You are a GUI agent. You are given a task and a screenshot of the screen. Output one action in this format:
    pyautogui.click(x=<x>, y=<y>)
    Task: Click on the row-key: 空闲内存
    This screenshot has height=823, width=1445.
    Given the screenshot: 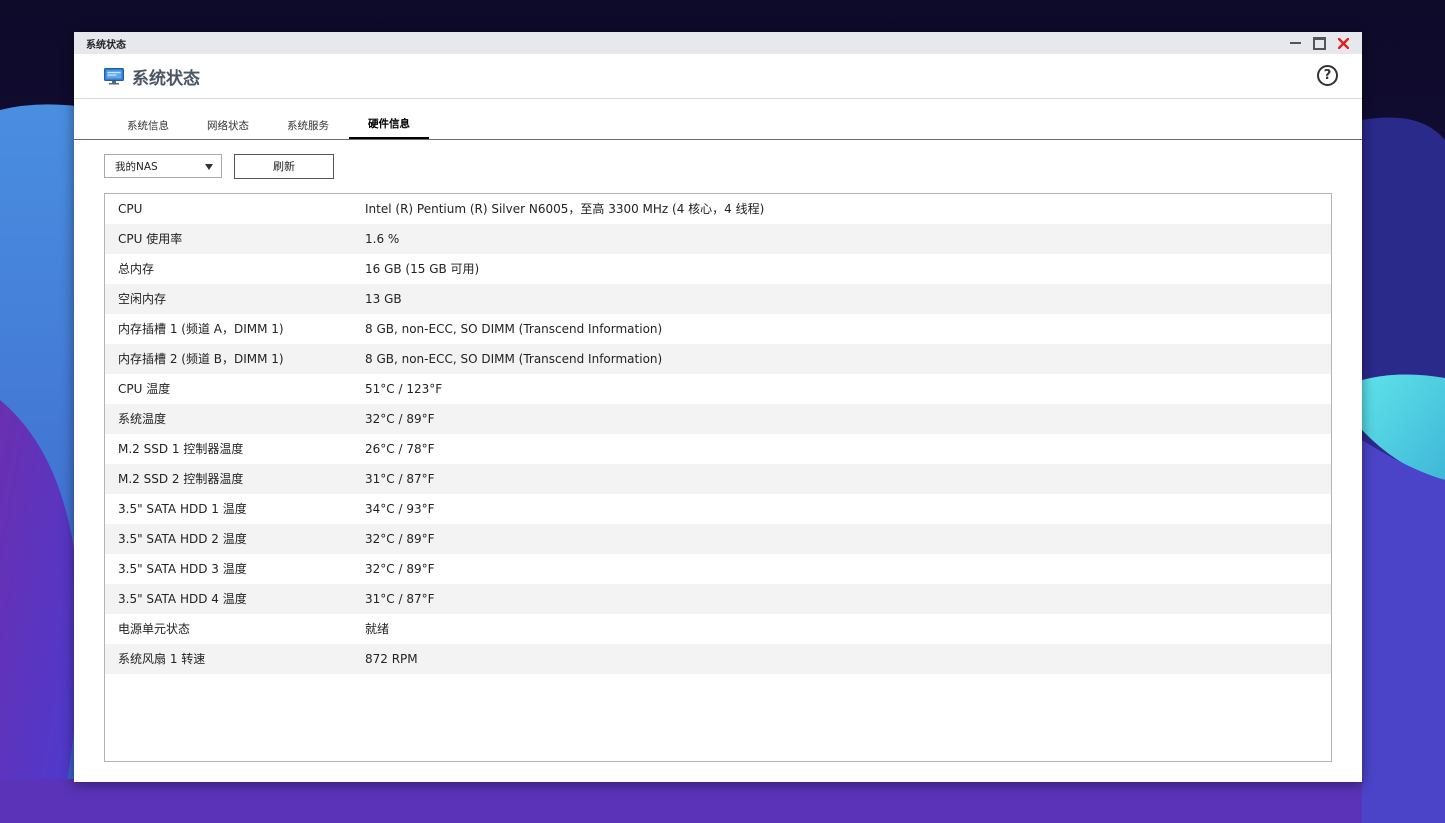 What is the action you would take?
    pyautogui.click(x=142, y=299)
    